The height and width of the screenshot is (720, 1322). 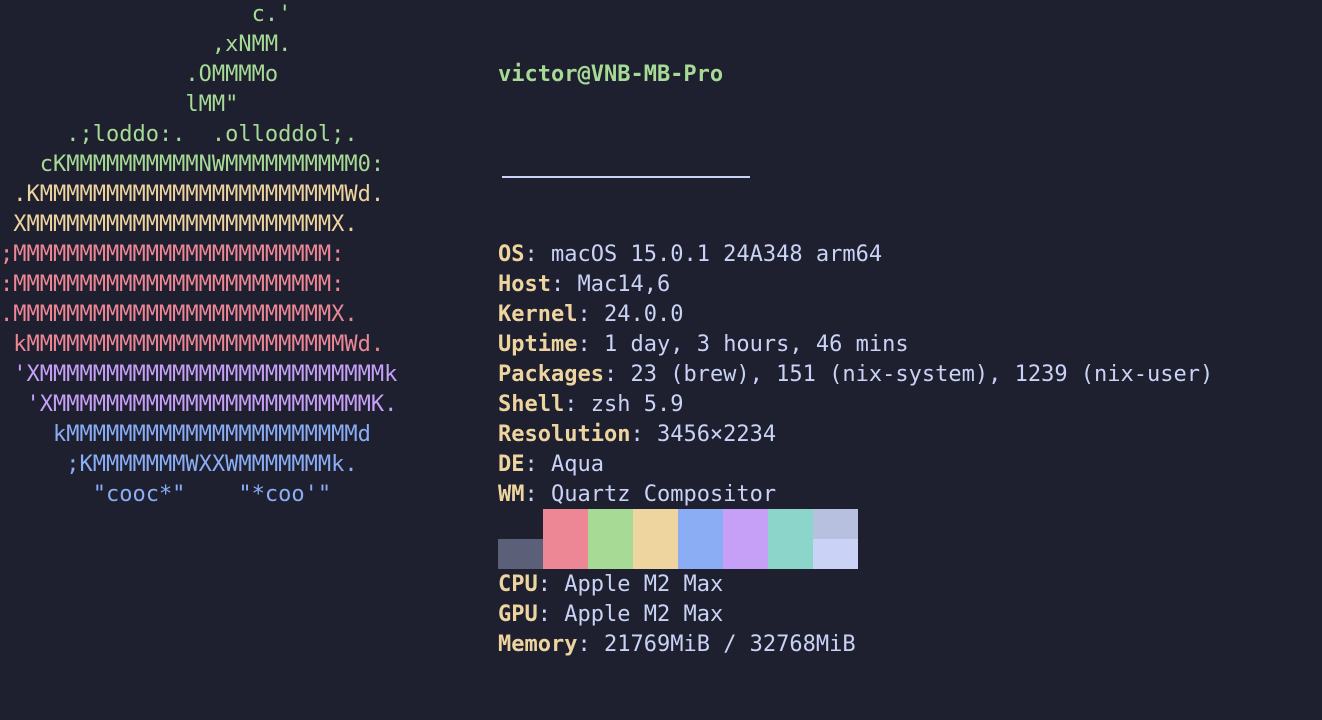 I want to click on info-row-uptime: Uptime: 1 day, 3 hours, 46 mins, so click(x=855, y=345).